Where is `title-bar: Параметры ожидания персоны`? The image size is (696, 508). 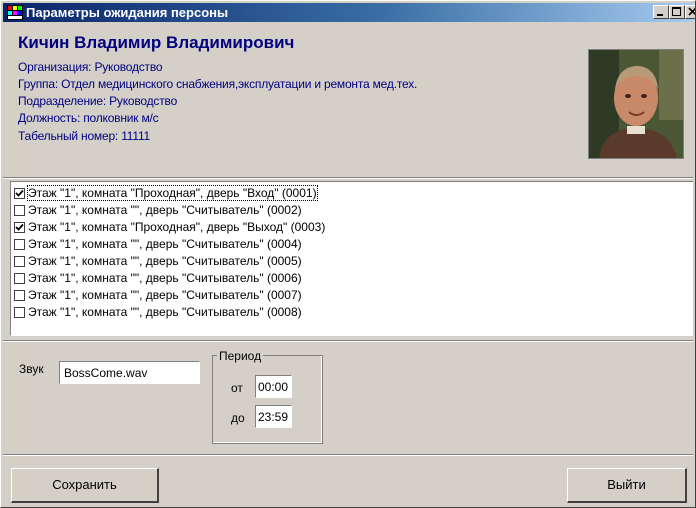 title-bar: Параметры ожидания персоны is located at coordinates (349, 12).